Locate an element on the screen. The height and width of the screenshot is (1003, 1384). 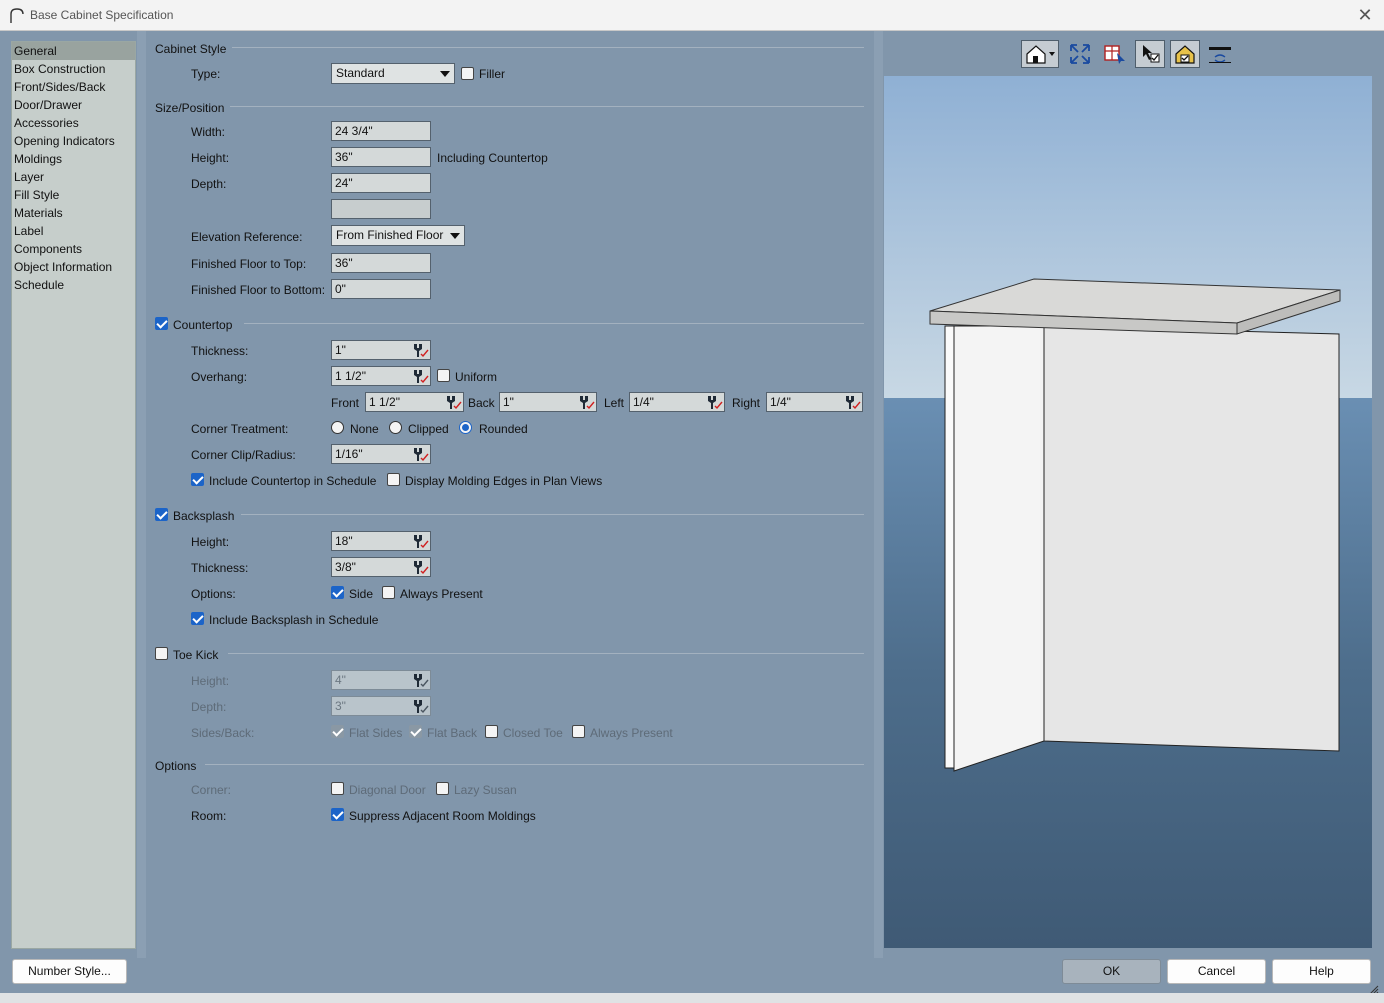
ff-top-input: 36" is located at coordinates (381, 263).